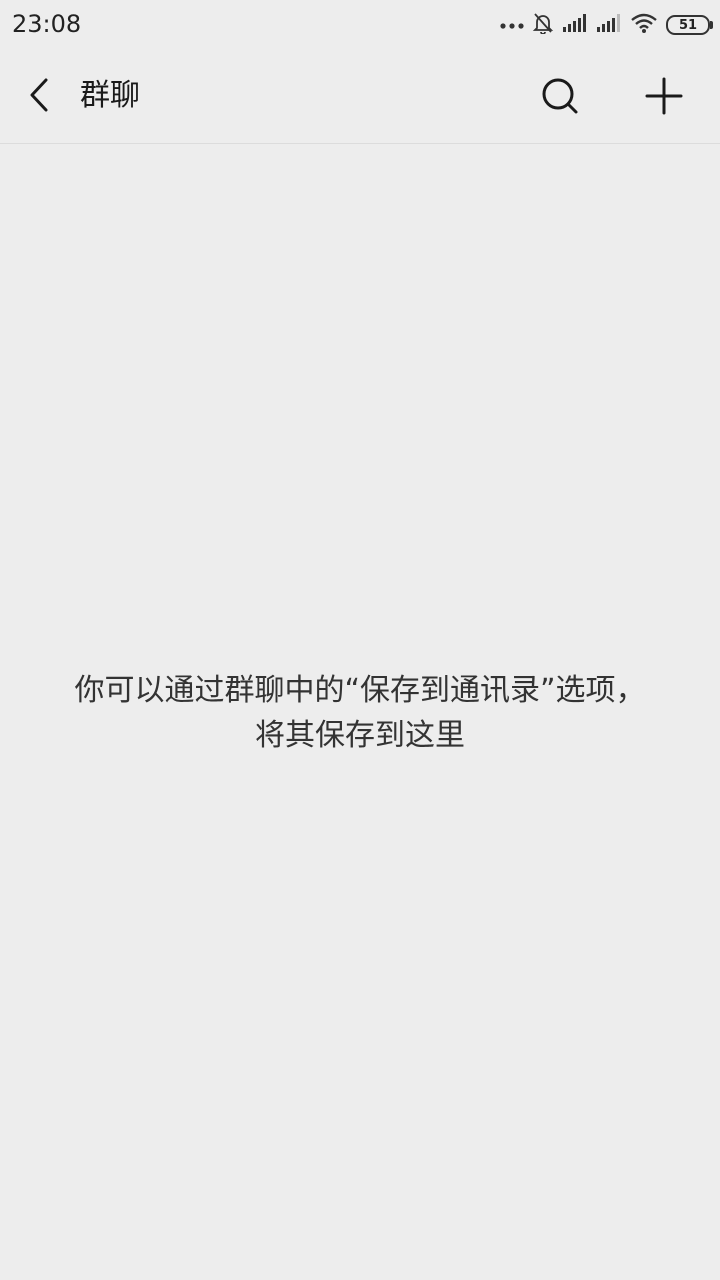 This screenshot has width=720, height=1280. What do you see at coordinates (360, 735) in the screenshot?
I see `empty-state-line-2: 将其保存到这里` at bounding box center [360, 735].